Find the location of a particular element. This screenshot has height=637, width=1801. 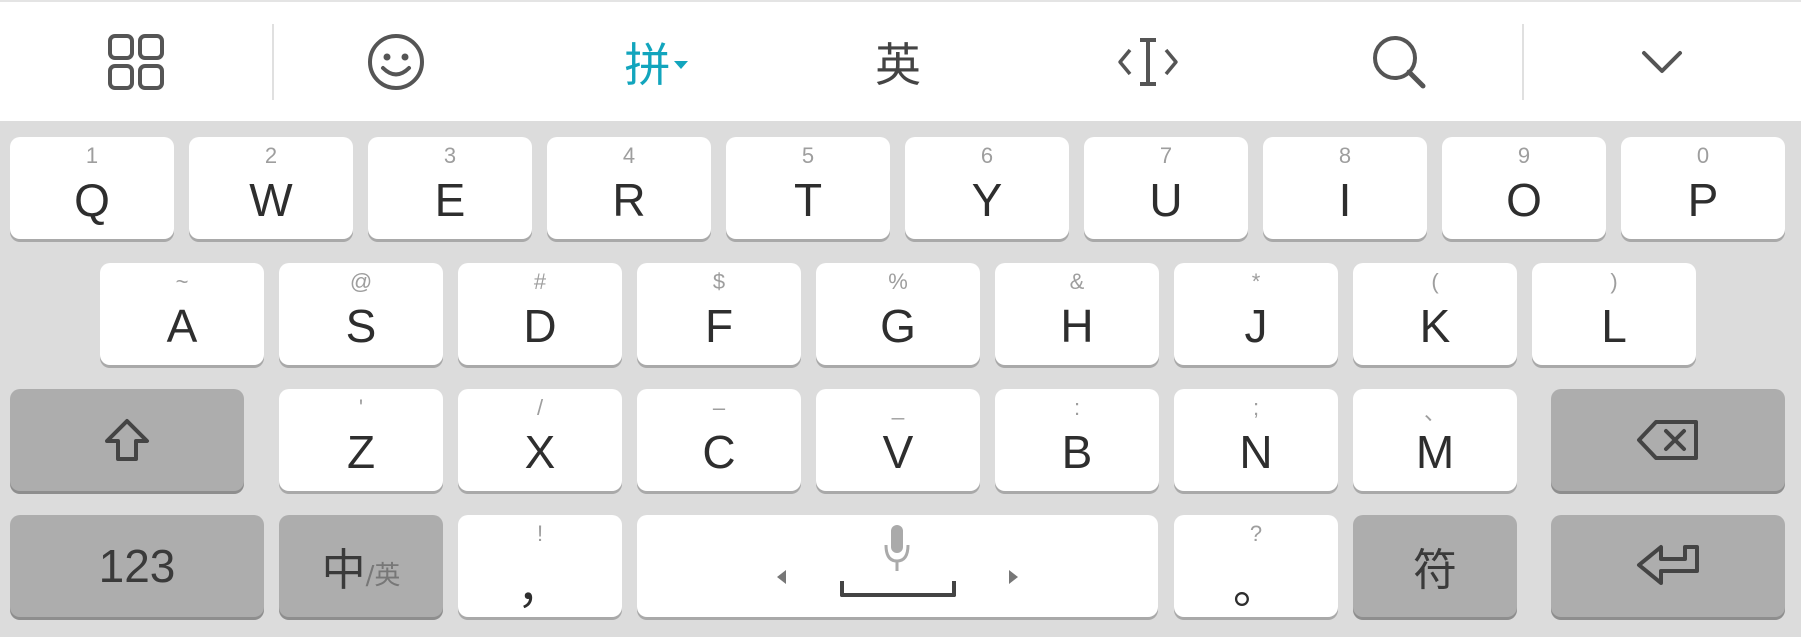

key-g-label: G is located at coordinates (898, 326).